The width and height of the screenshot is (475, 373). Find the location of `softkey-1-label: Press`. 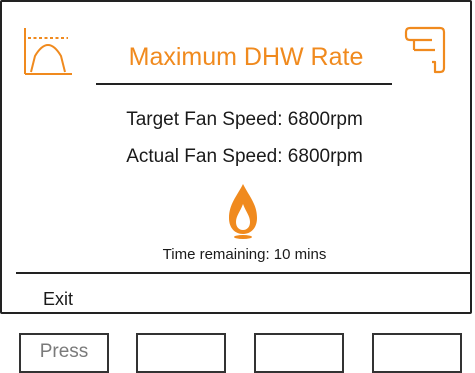

softkey-1-label: Press is located at coordinates (64, 351).